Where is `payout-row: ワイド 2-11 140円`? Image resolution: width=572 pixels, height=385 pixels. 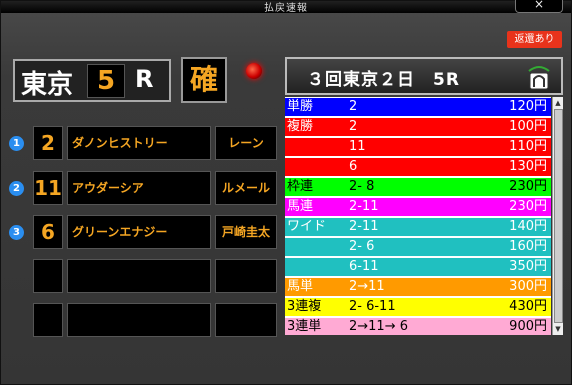
payout-row: ワイド 2-11 140円 is located at coordinates (418, 227).